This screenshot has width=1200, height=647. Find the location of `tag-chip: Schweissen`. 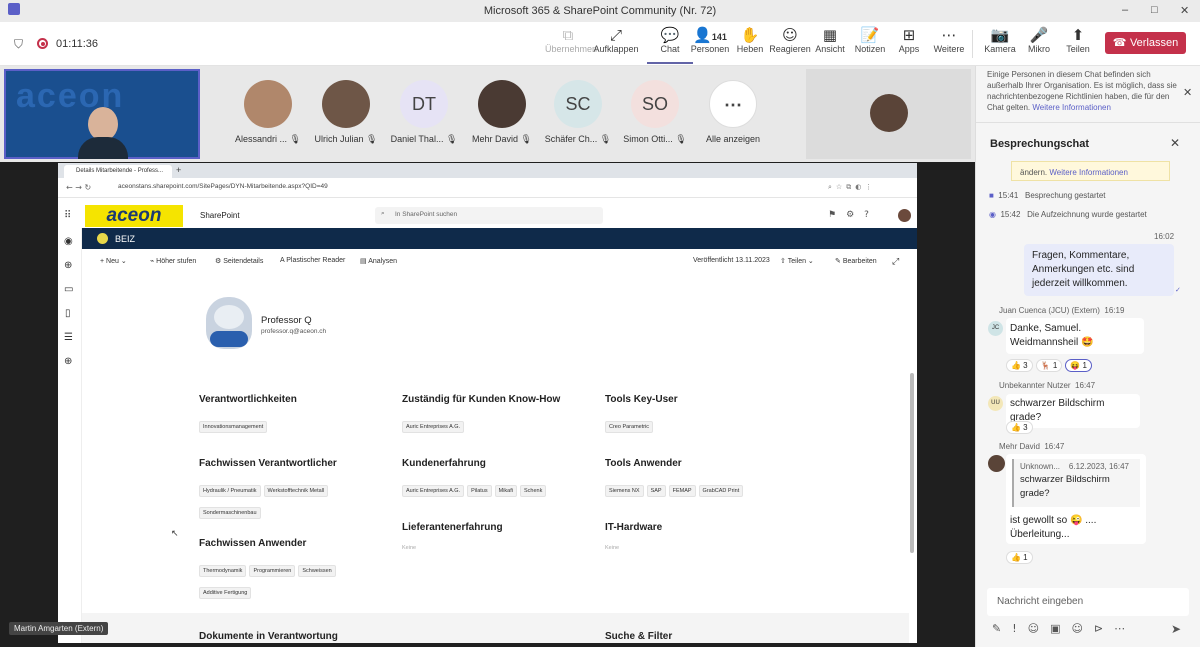

tag-chip: Schweissen is located at coordinates (317, 571).